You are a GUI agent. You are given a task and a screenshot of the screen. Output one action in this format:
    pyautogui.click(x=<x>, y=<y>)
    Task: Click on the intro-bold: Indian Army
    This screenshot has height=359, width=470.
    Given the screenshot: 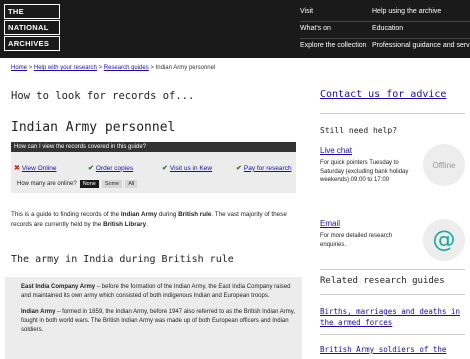 What is the action you would take?
    pyautogui.click(x=139, y=214)
    